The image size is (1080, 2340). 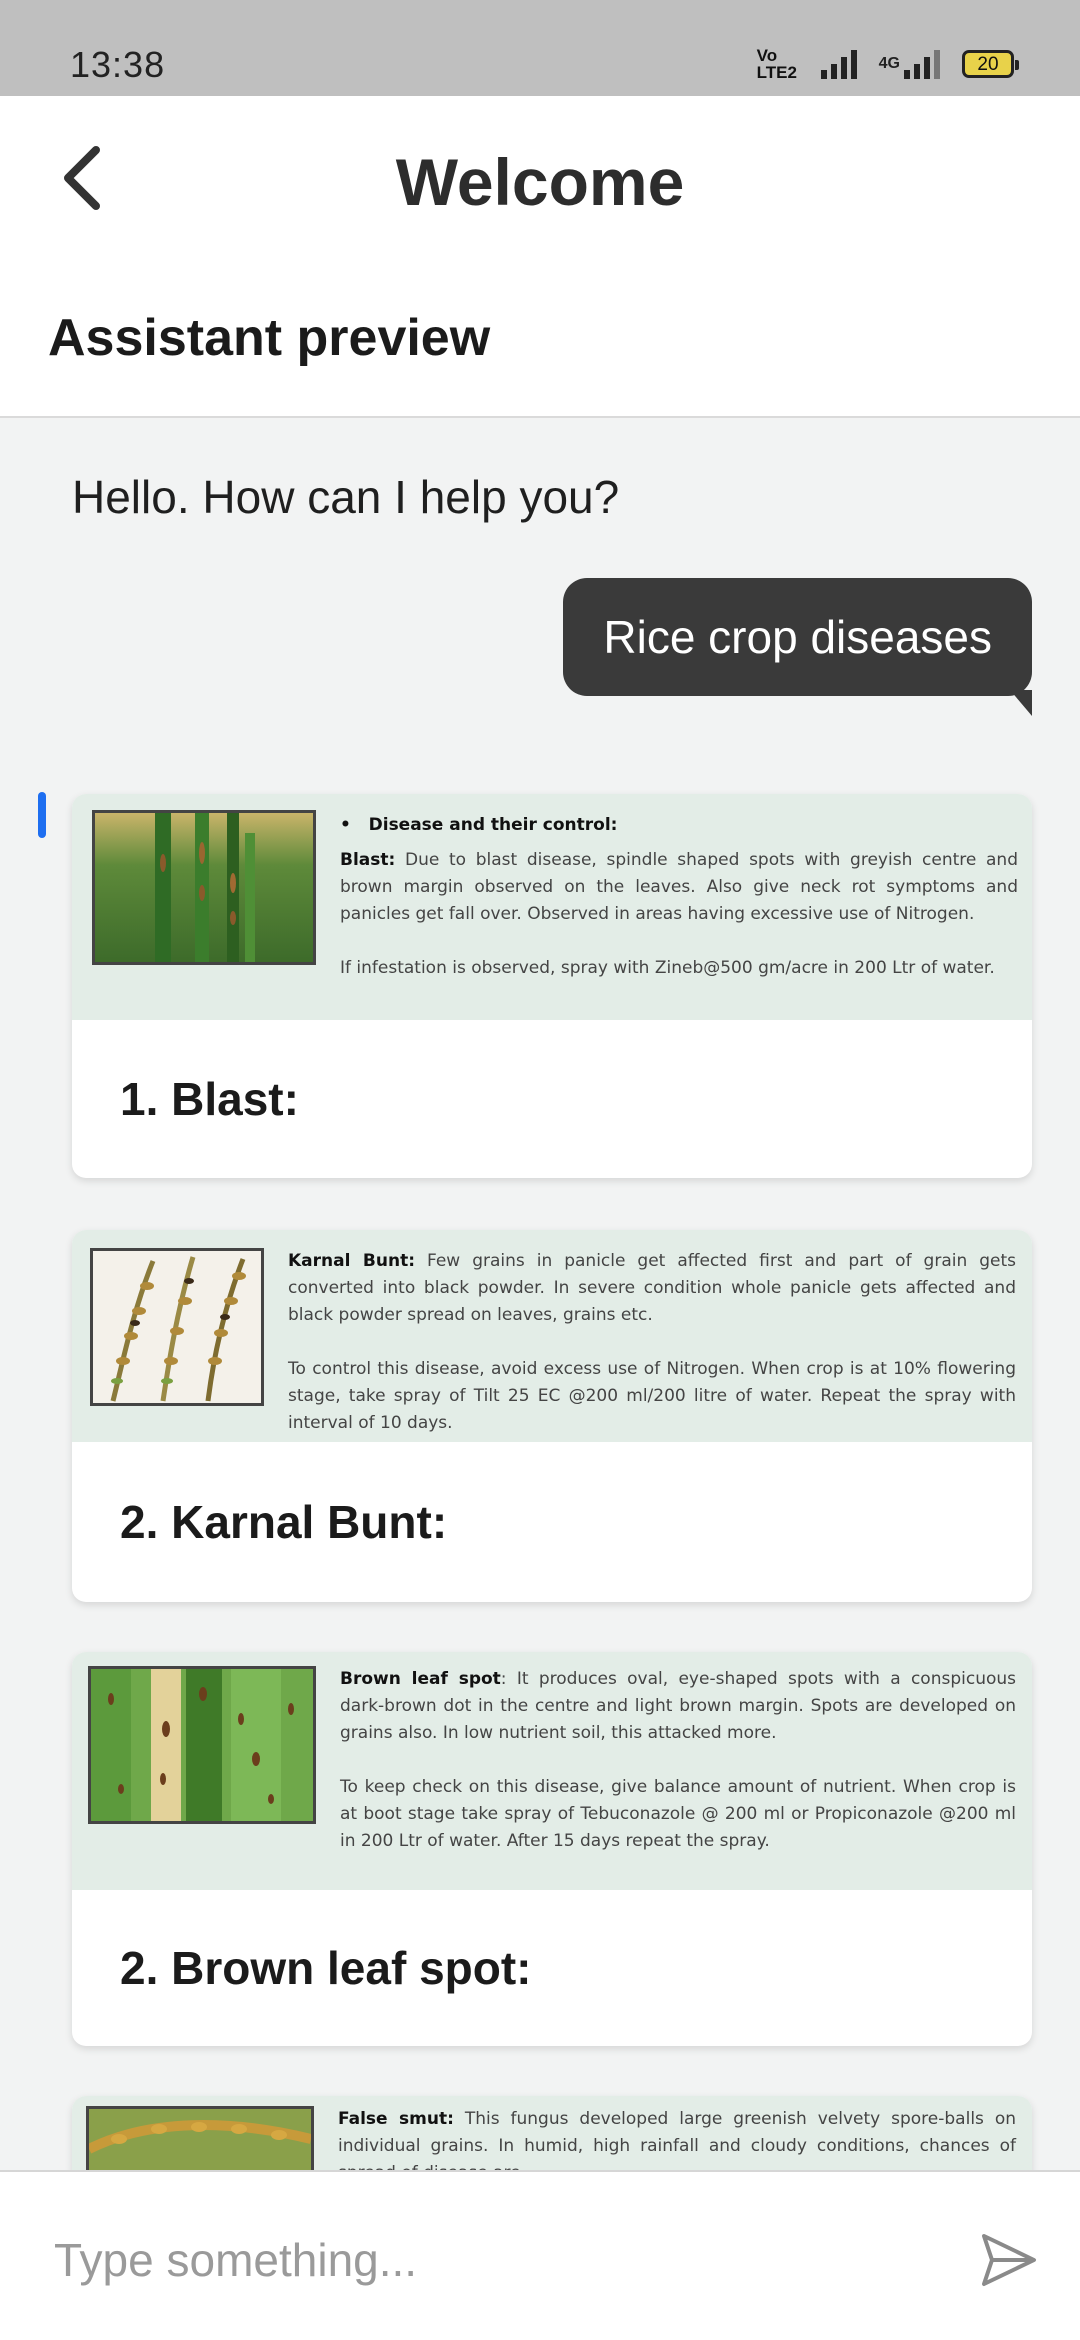 I want to click on status-icons: Vo LTE2 4G 20, so click(x=887, y=64).